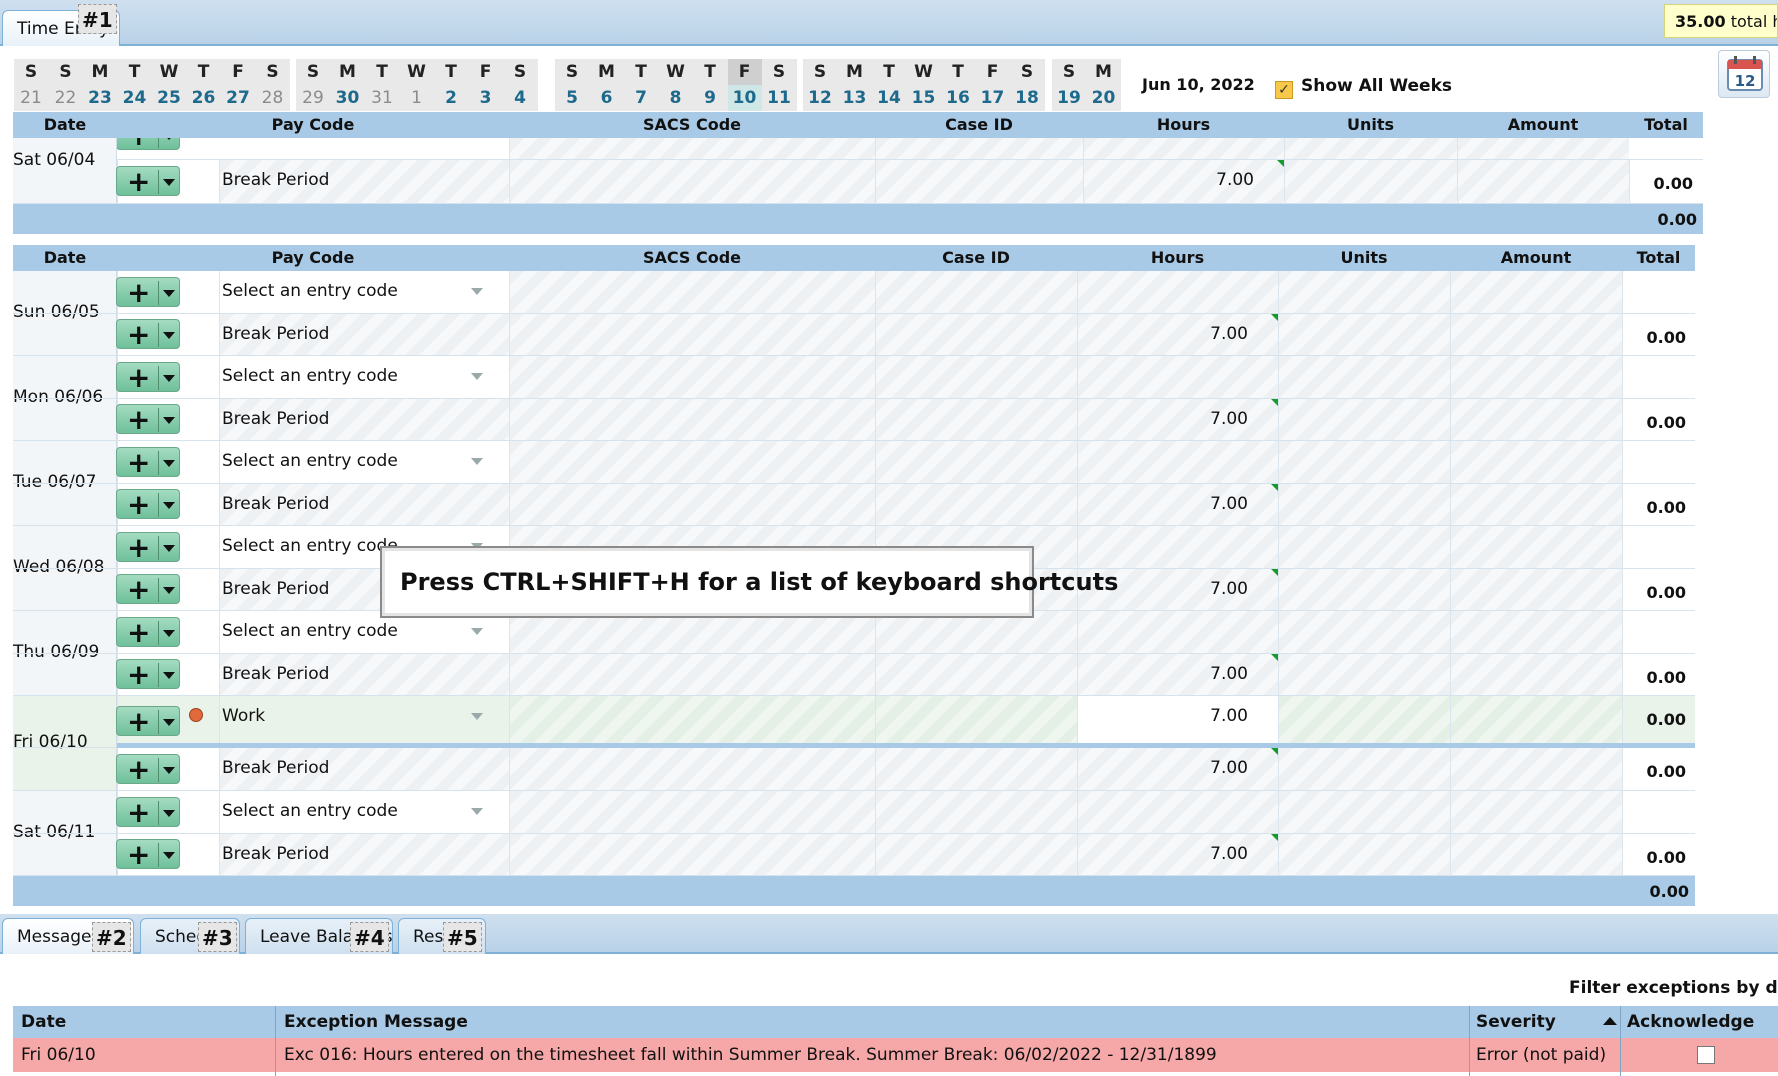 The height and width of the screenshot is (1076, 1778). I want to click on calendar-day: F3, so click(486, 85).